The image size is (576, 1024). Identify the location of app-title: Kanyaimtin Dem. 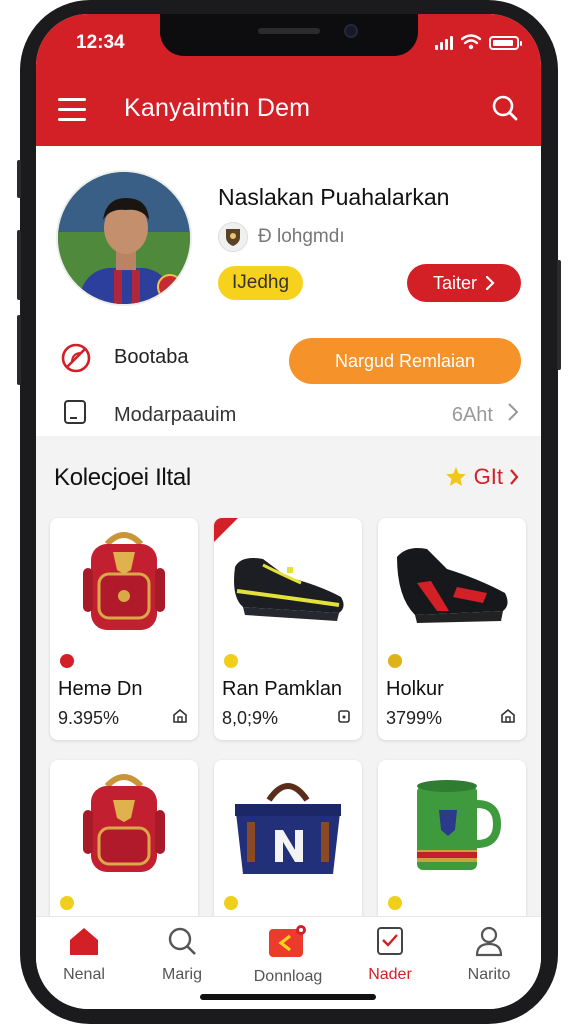
(217, 108).